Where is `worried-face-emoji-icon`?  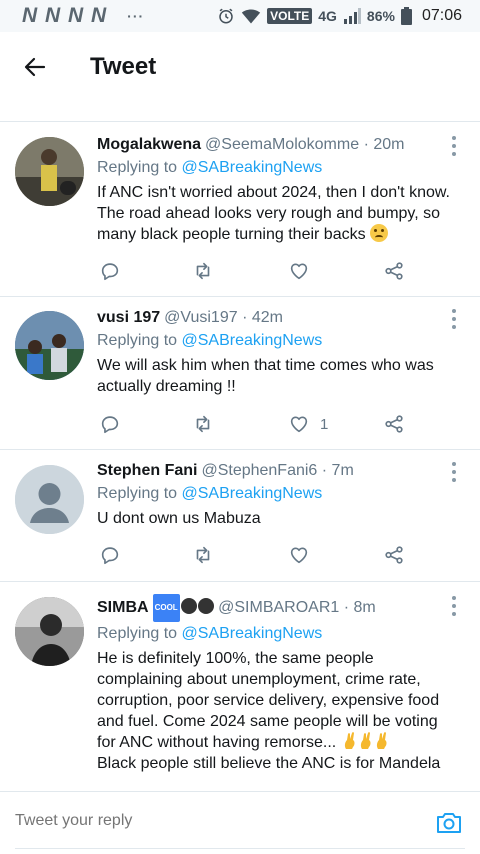
worried-face-emoji-icon is located at coordinates (379, 233).